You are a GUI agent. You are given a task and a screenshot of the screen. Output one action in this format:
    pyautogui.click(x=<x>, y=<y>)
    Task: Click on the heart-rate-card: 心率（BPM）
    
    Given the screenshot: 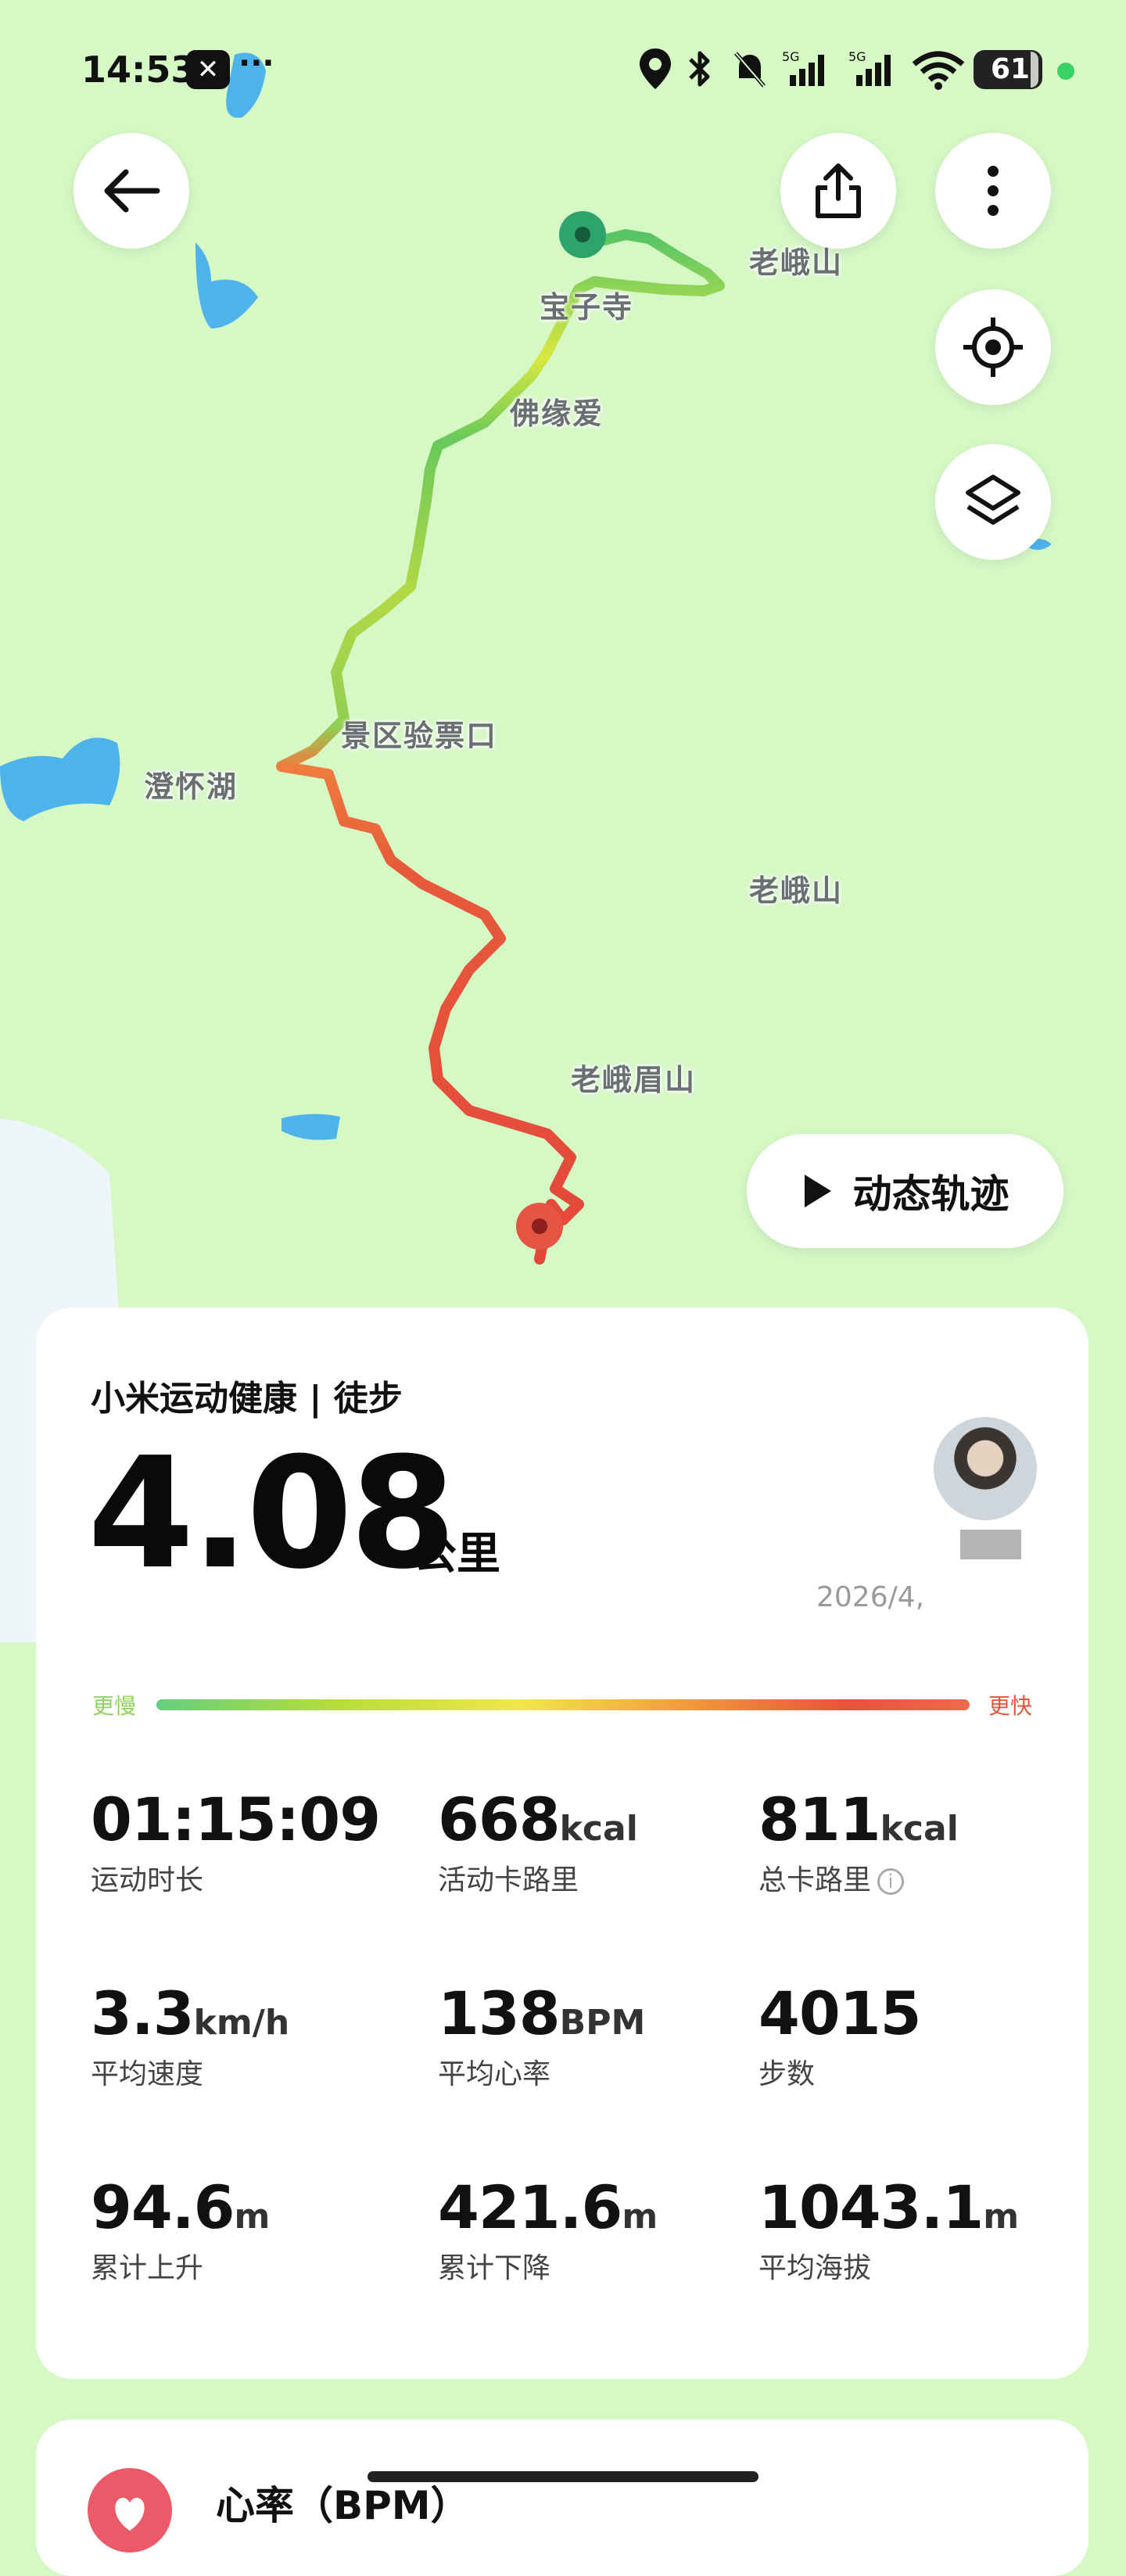 What is the action you would take?
    pyautogui.click(x=562, y=2498)
    